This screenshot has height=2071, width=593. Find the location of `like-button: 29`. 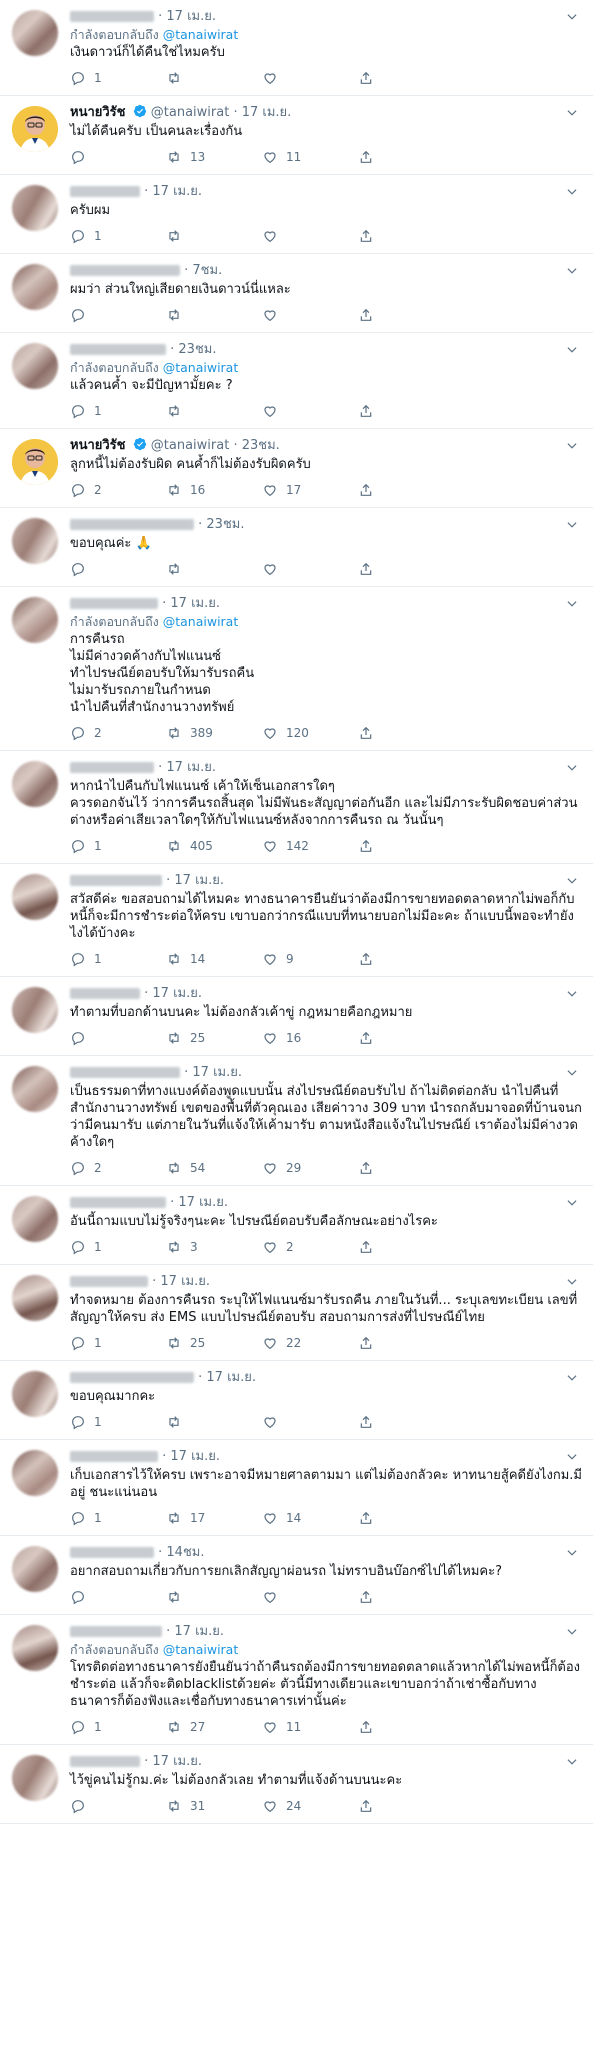

like-button: 29 is located at coordinates (310, 1168).